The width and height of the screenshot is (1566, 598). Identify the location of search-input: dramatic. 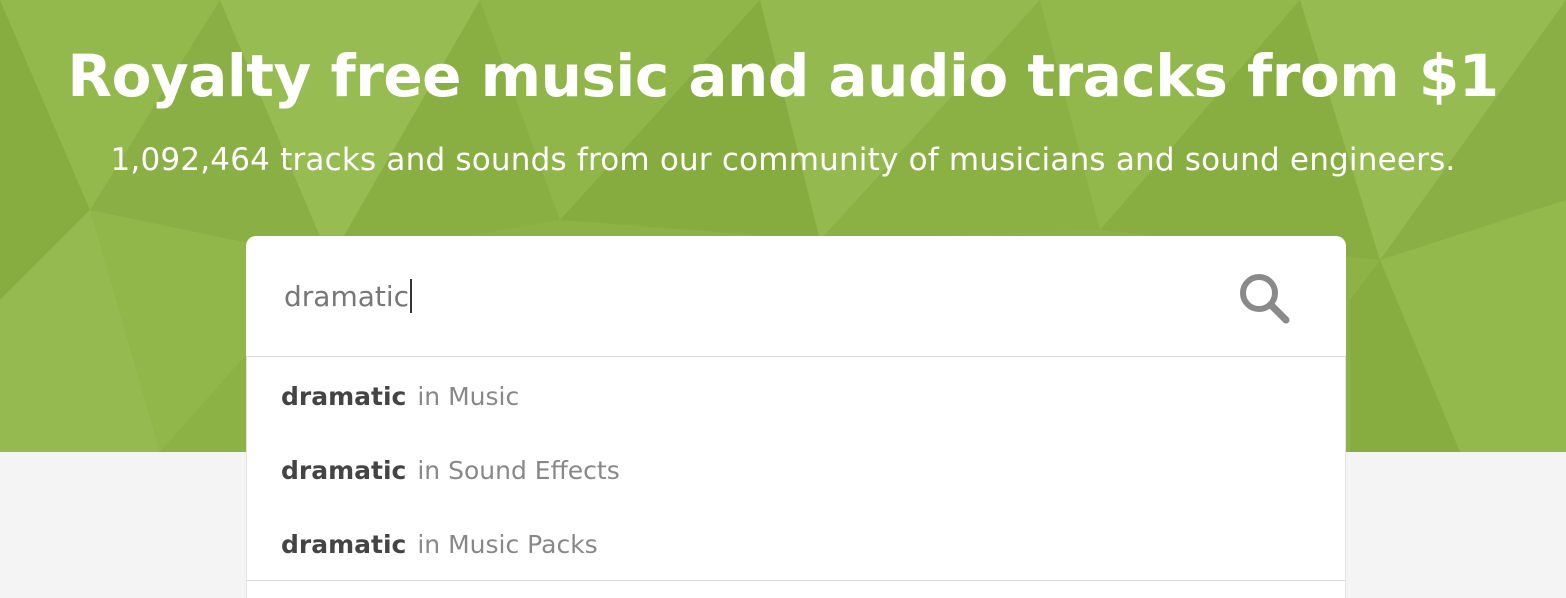
(734, 296).